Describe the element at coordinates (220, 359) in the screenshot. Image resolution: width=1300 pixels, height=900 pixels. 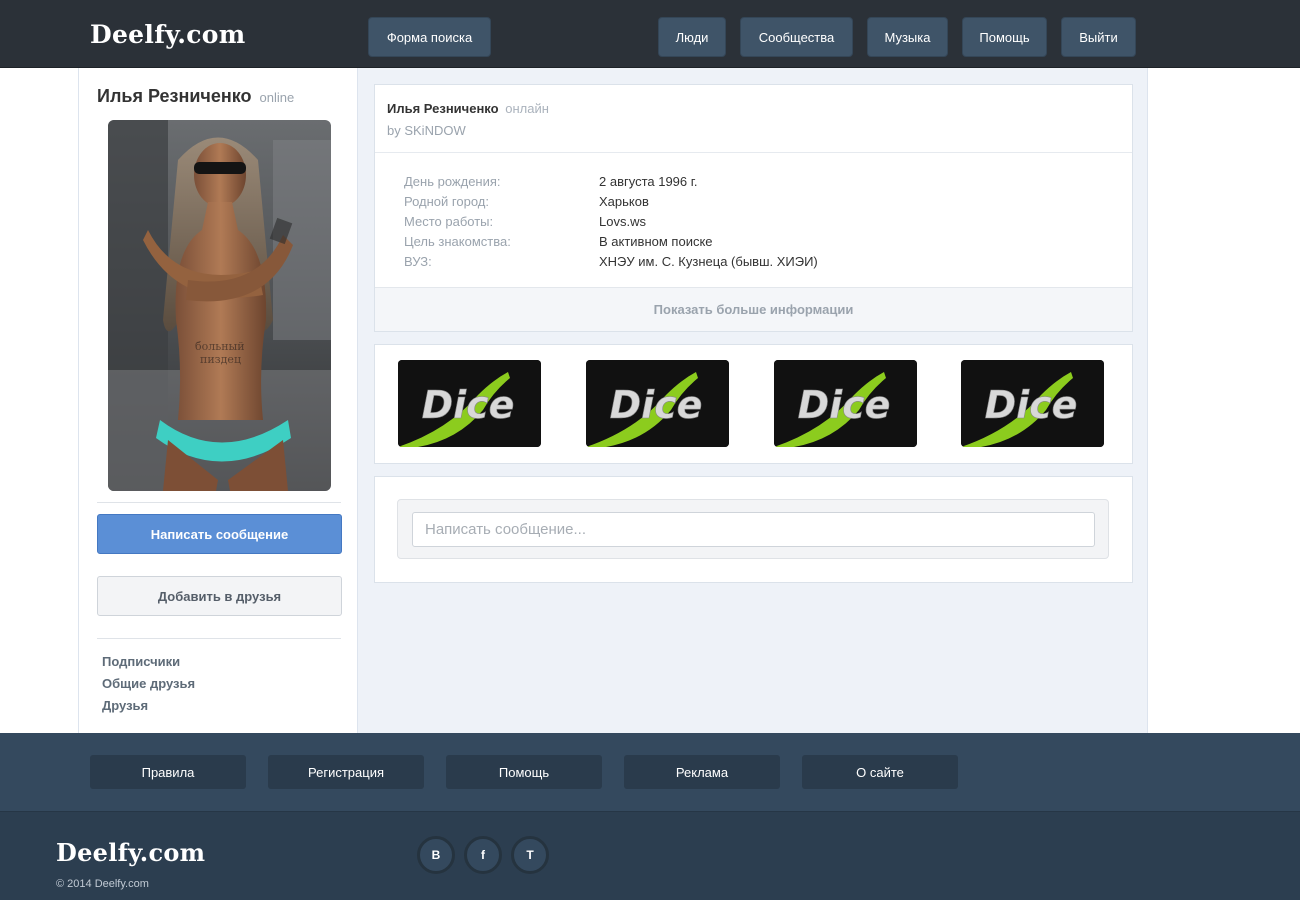
I see `svg-text: пиздец` at that location.